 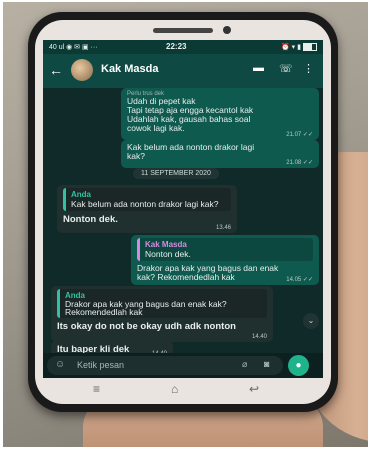 I want to click on input-bar: ☺ Ketik pesan ⌀ ◙ ●, so click(x=183, y=365).